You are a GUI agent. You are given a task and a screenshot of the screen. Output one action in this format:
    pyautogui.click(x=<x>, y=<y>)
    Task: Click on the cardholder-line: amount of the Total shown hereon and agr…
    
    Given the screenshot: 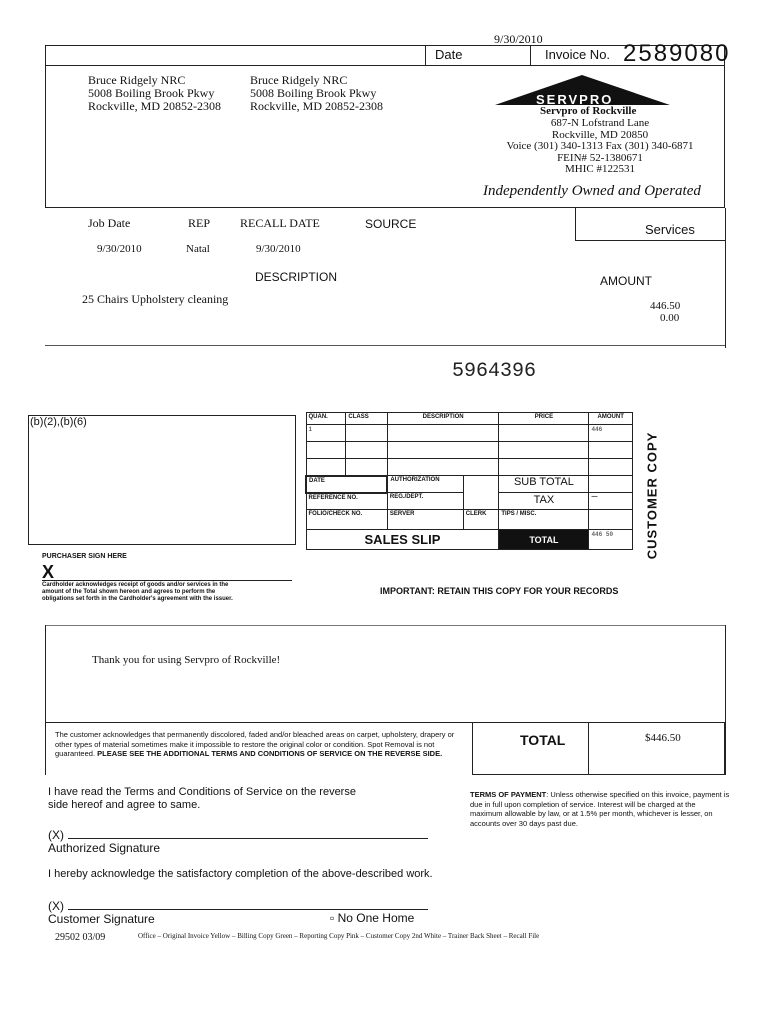 What is the action you would take?
    pyautogui.click(x=129, y=592)
    